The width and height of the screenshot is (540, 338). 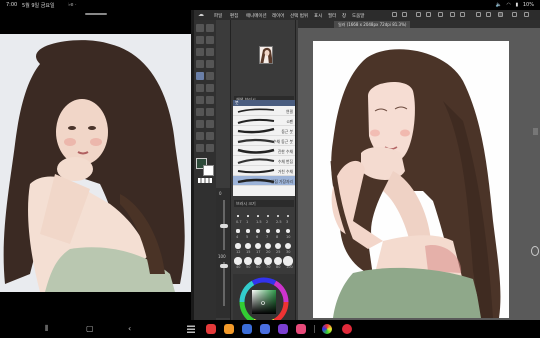 I want to click on clear-icon, so click(x=418, y=14).